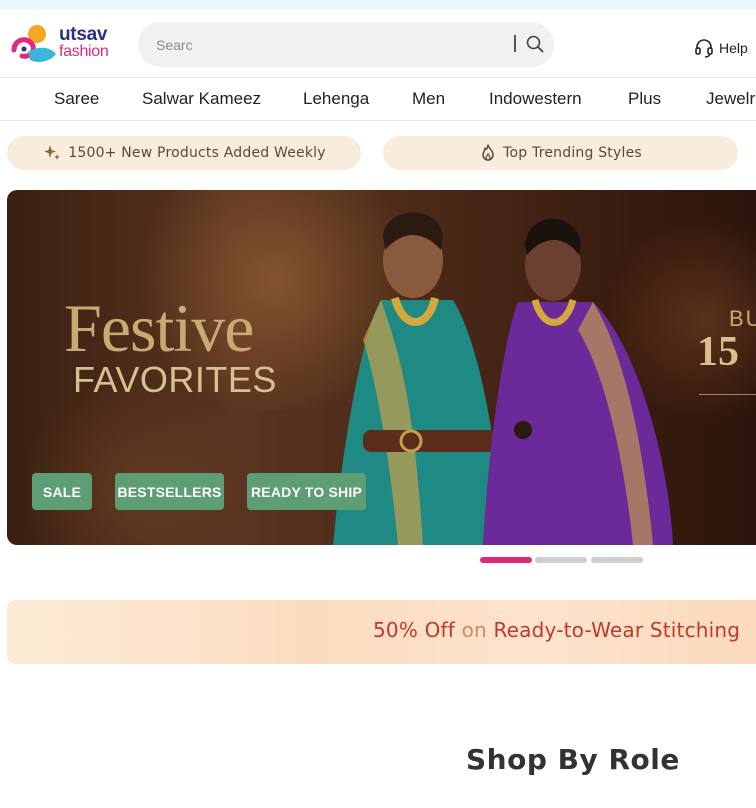 Image resolution: width=756 pixels, height=808 pixels. What do you see at coordinates (474, 630) in the screenshot?
I see `offer-on: on` at bounding box center [474, 630].